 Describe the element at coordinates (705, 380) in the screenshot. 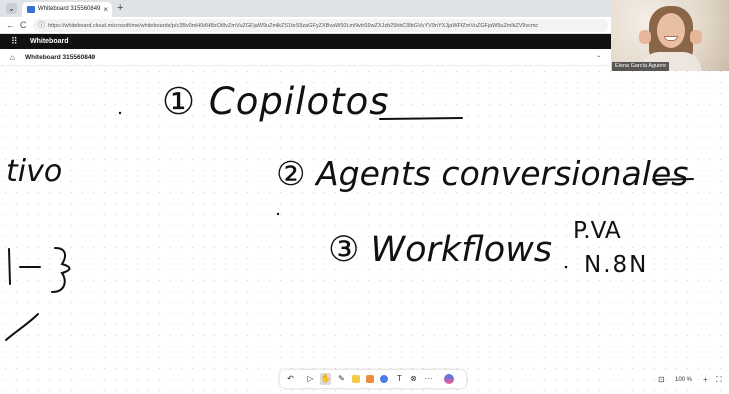

I see `zoom-in-icon: +` at that location.